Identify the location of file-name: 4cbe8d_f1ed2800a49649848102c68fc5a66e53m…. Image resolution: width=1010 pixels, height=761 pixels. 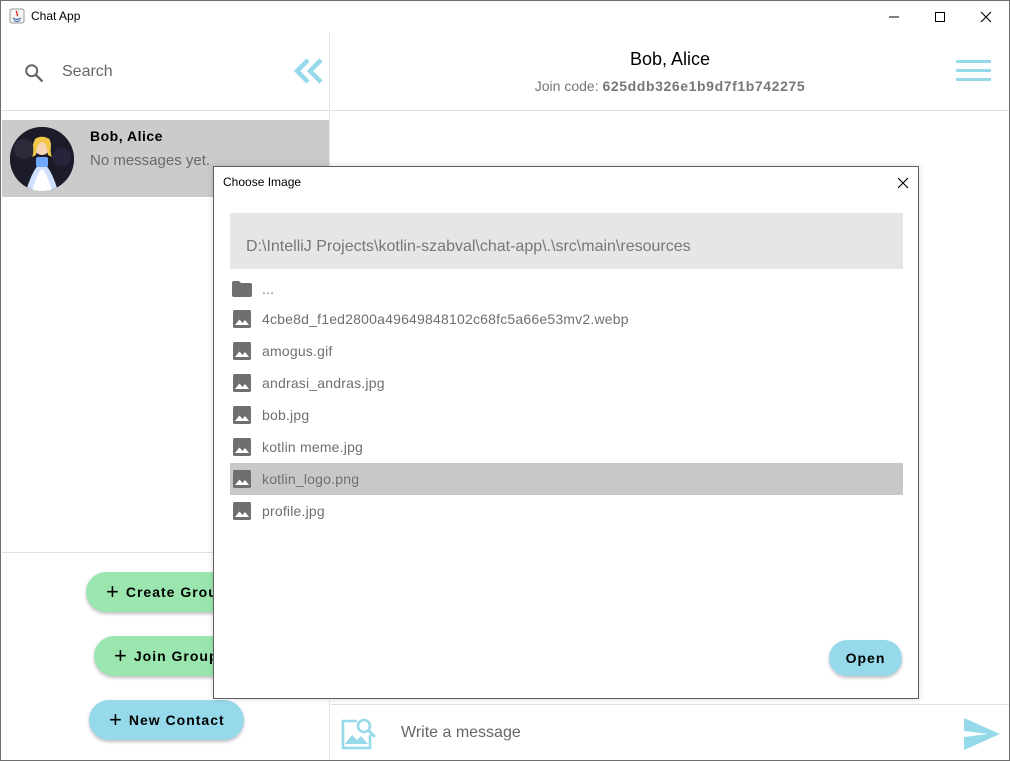
(445, 319).